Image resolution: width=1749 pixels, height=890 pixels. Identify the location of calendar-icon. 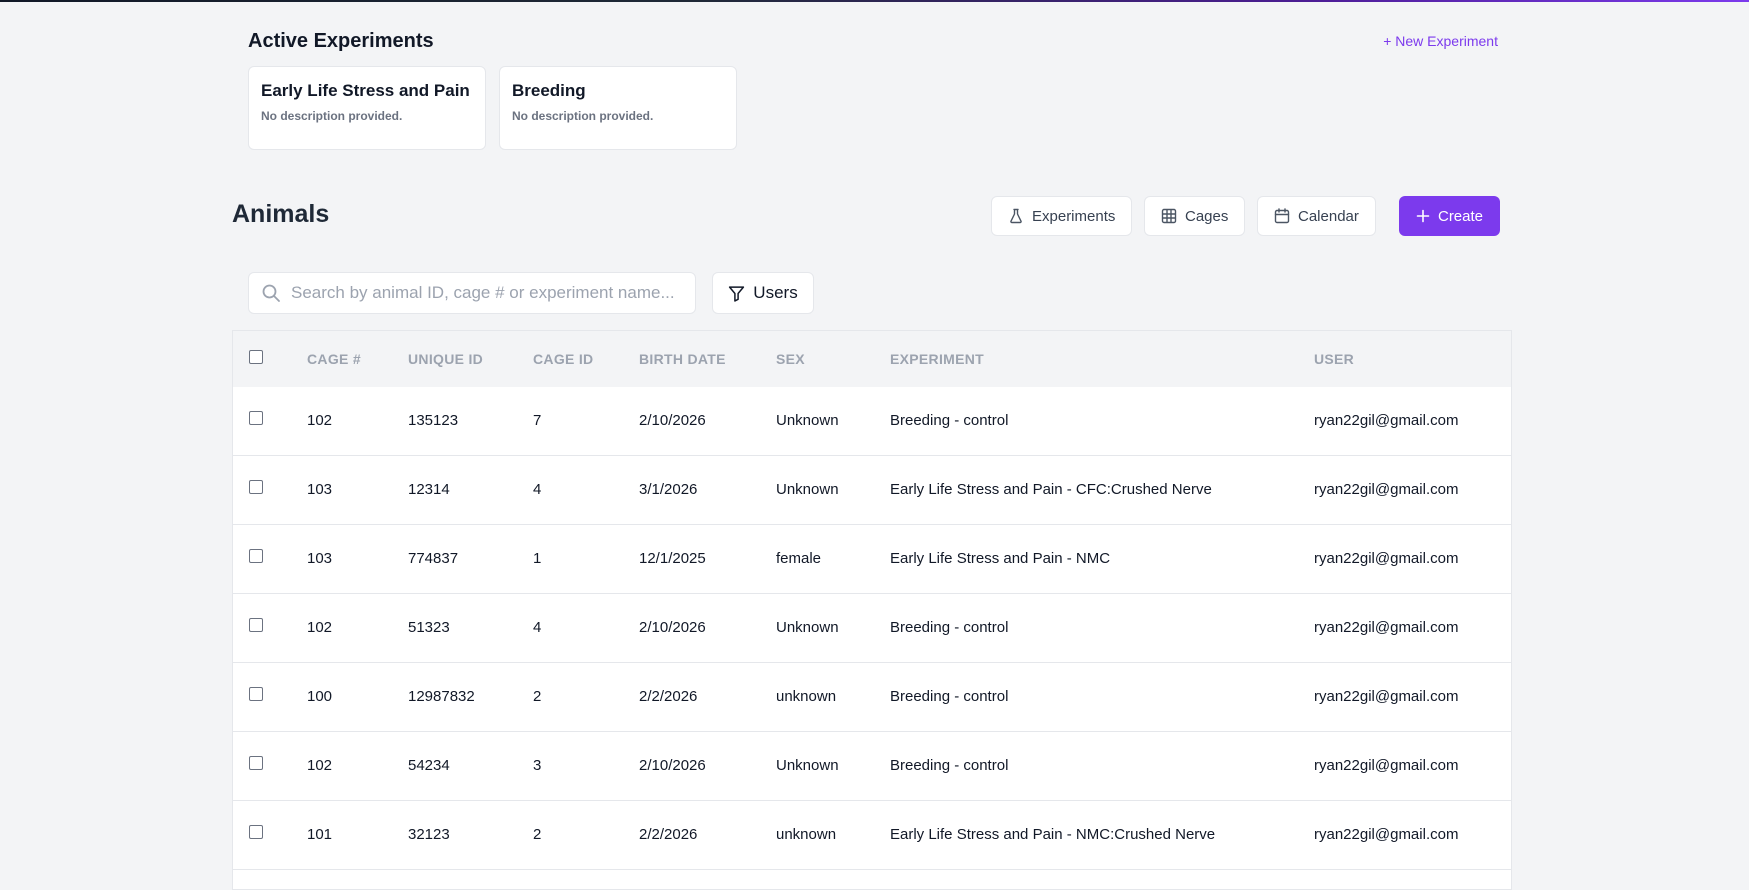
(1282, 216).